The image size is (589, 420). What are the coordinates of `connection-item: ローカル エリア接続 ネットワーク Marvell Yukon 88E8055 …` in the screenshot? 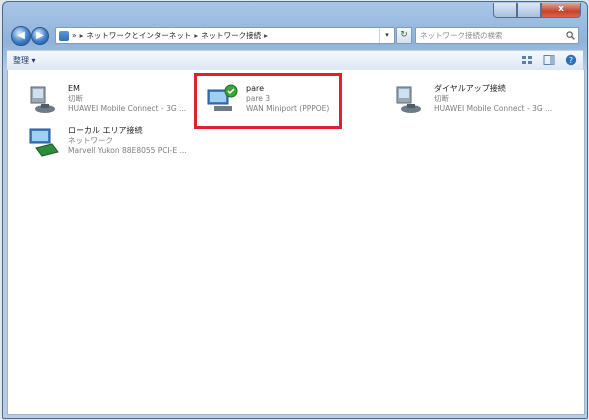 It's located at (106, 143).